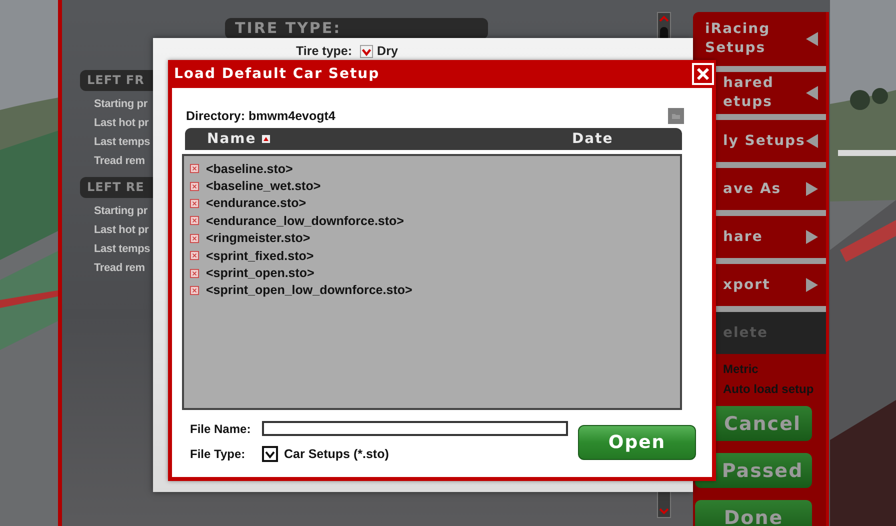 The height and width of the screenshot is (526, 896). What do you see at coordinates (266, 139) in the screenshot?
I see `sort-icon` at bounding box center [266, 139].